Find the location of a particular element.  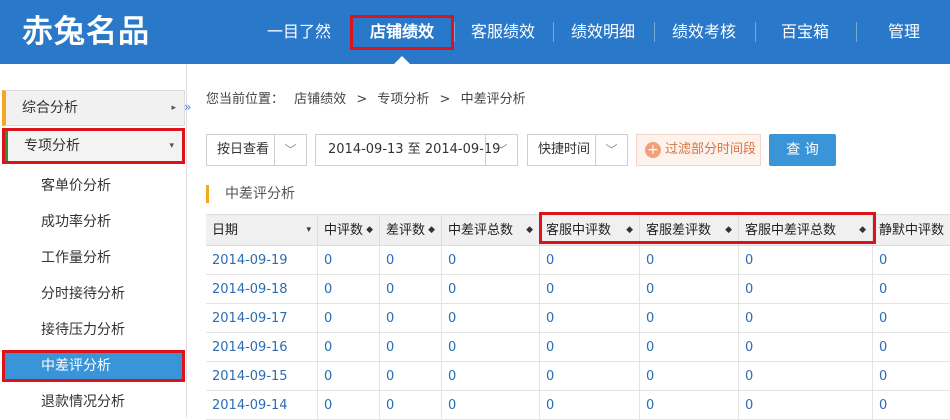

table-row: 2014-09-14 0 0 0 0 0 0 0 is located at coordinates (578, 405).